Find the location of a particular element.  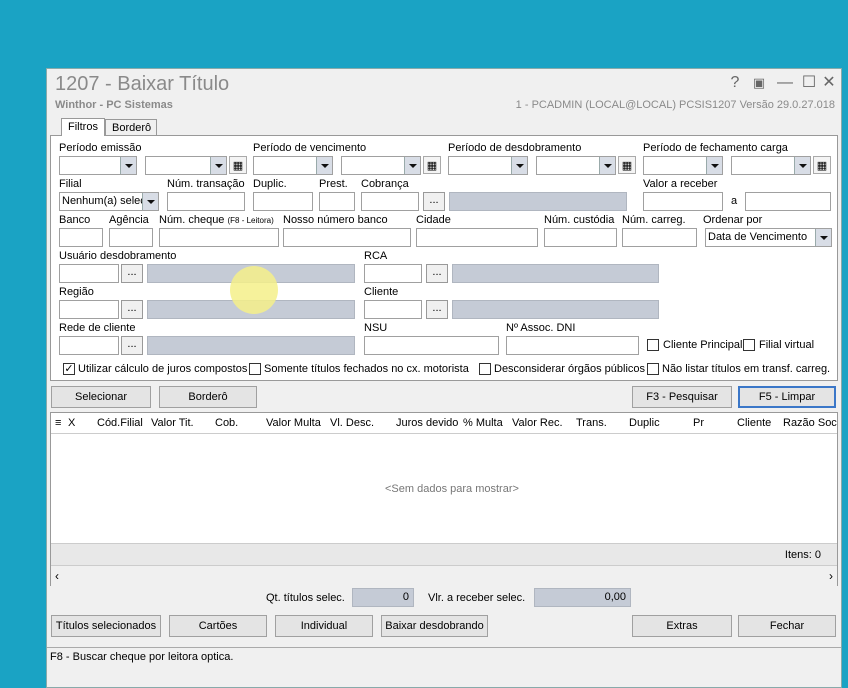

scroll-right-icon: › is located at coordinates (831, 576).